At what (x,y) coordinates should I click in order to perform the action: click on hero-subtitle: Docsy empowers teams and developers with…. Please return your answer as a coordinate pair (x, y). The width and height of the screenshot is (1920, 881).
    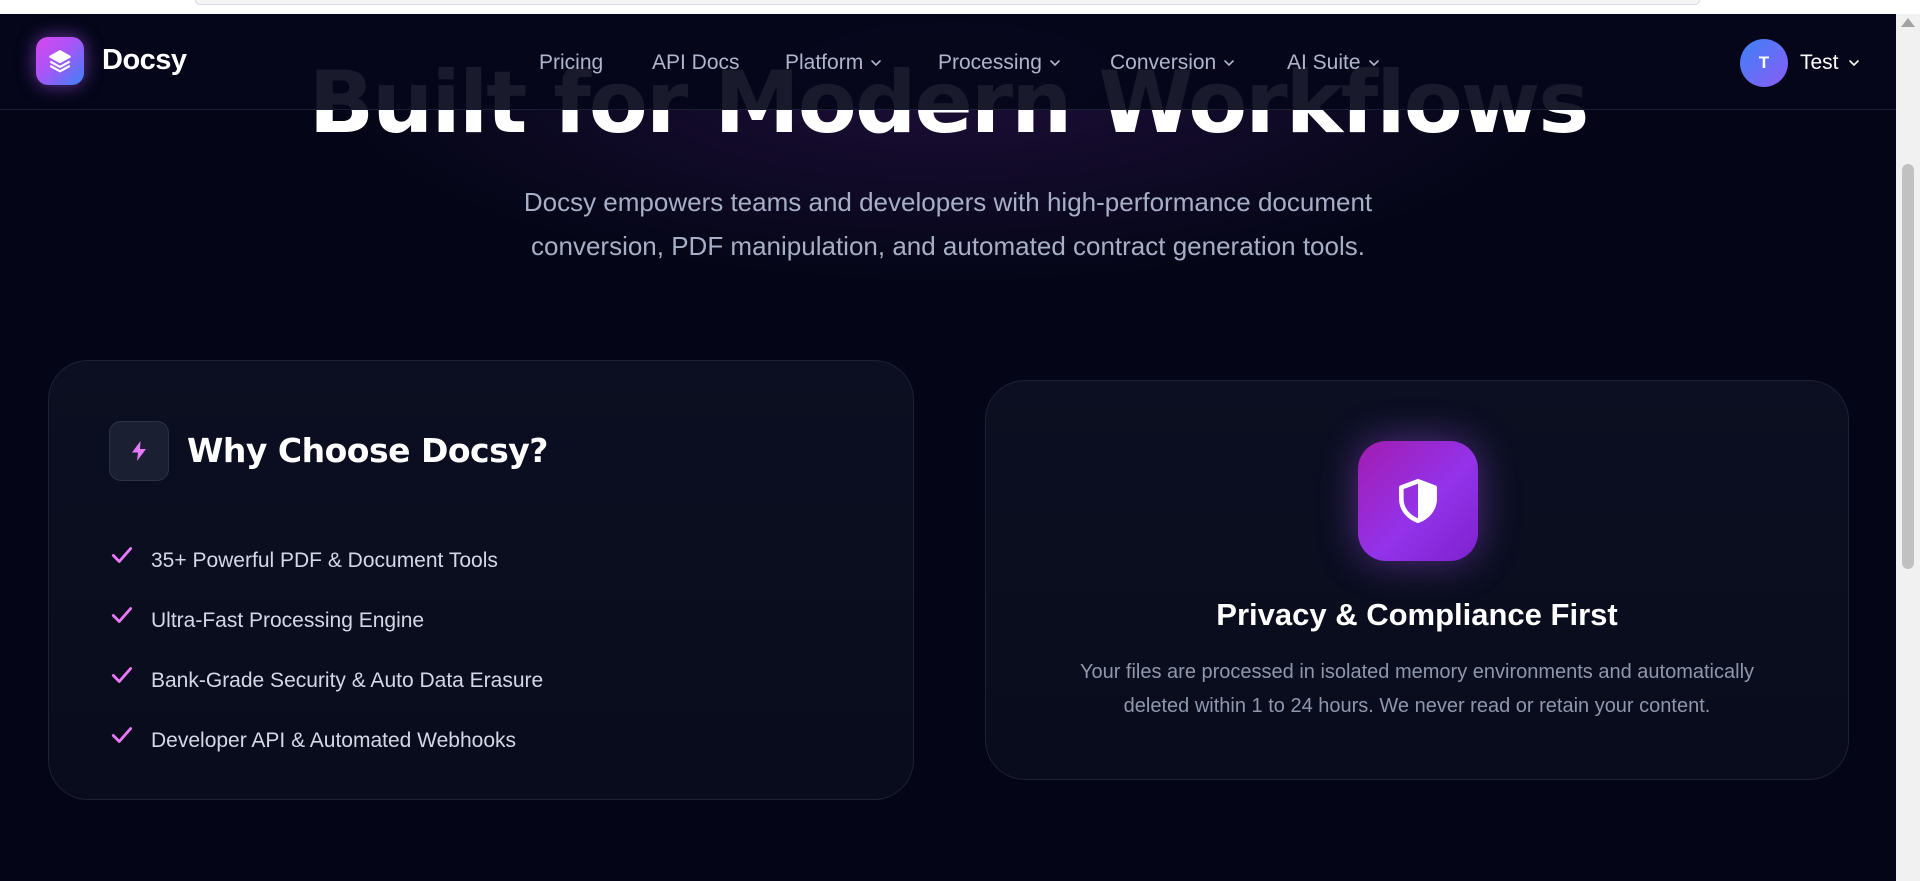
    Looking at the image, I should click on (948, 224).